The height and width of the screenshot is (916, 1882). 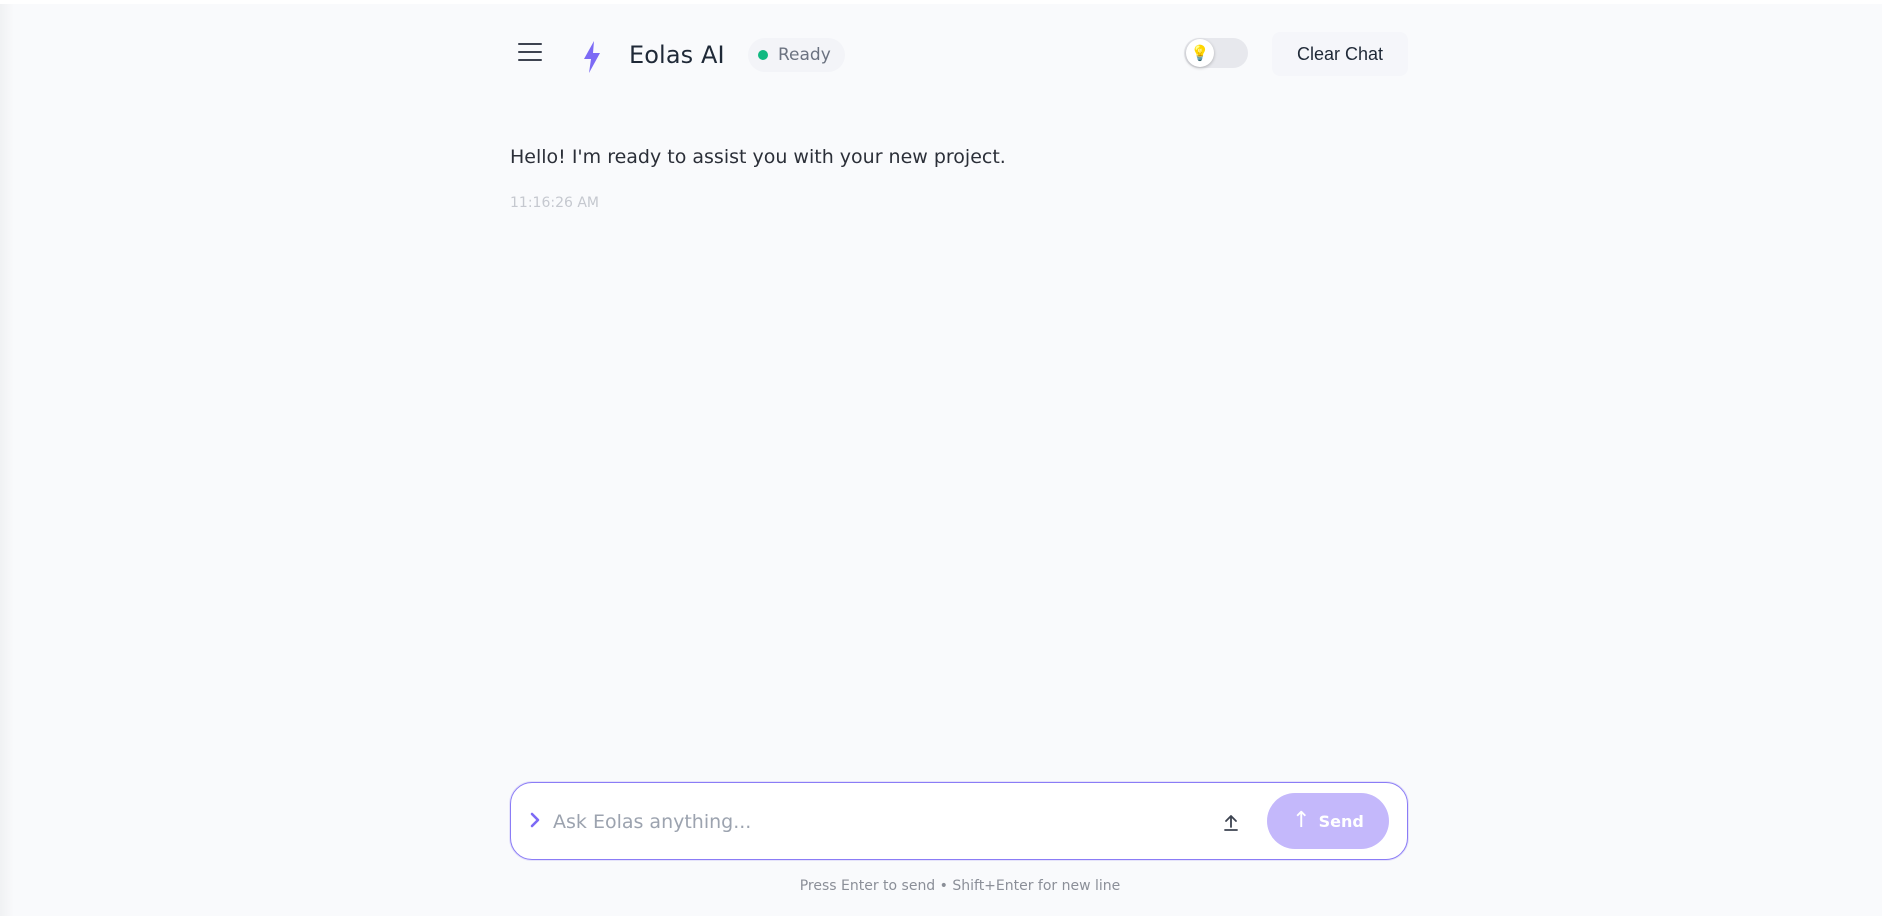 I want to click on upload-icon, so click(x=1231, y=822).